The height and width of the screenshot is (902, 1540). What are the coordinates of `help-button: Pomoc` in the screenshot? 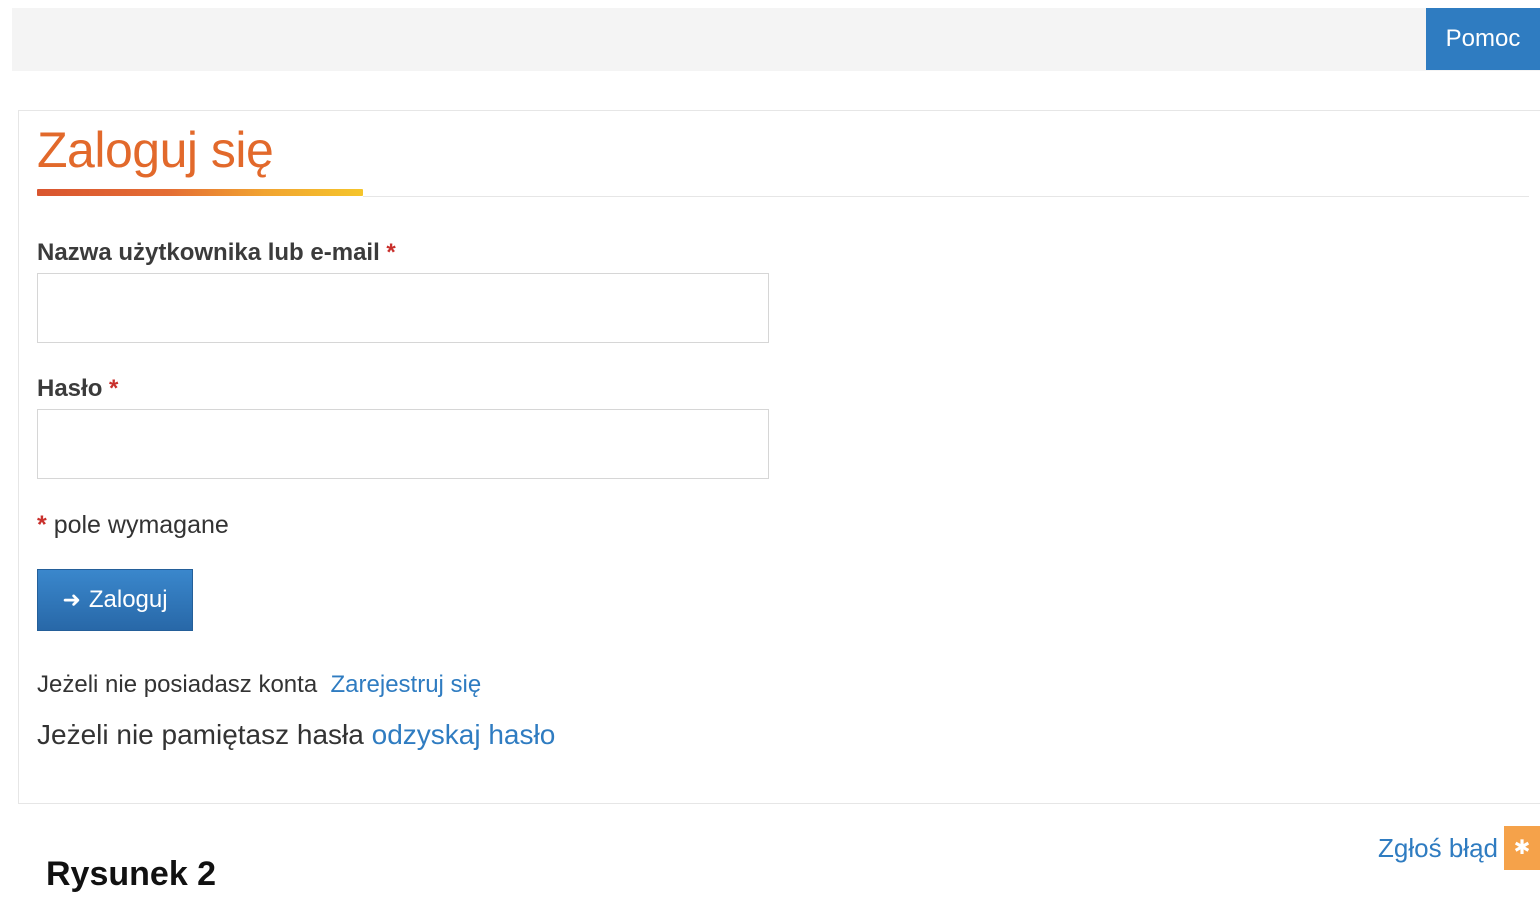 It's located at (1483, 39).